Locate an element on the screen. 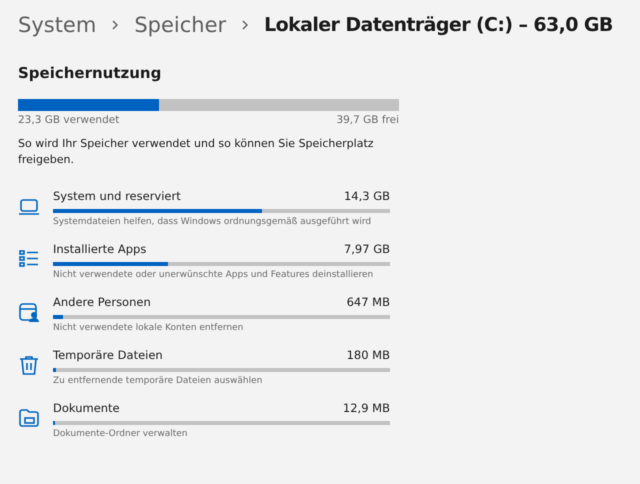 This screenshot has height=484, width=640. list-icon is located at coordinates (29, 259).